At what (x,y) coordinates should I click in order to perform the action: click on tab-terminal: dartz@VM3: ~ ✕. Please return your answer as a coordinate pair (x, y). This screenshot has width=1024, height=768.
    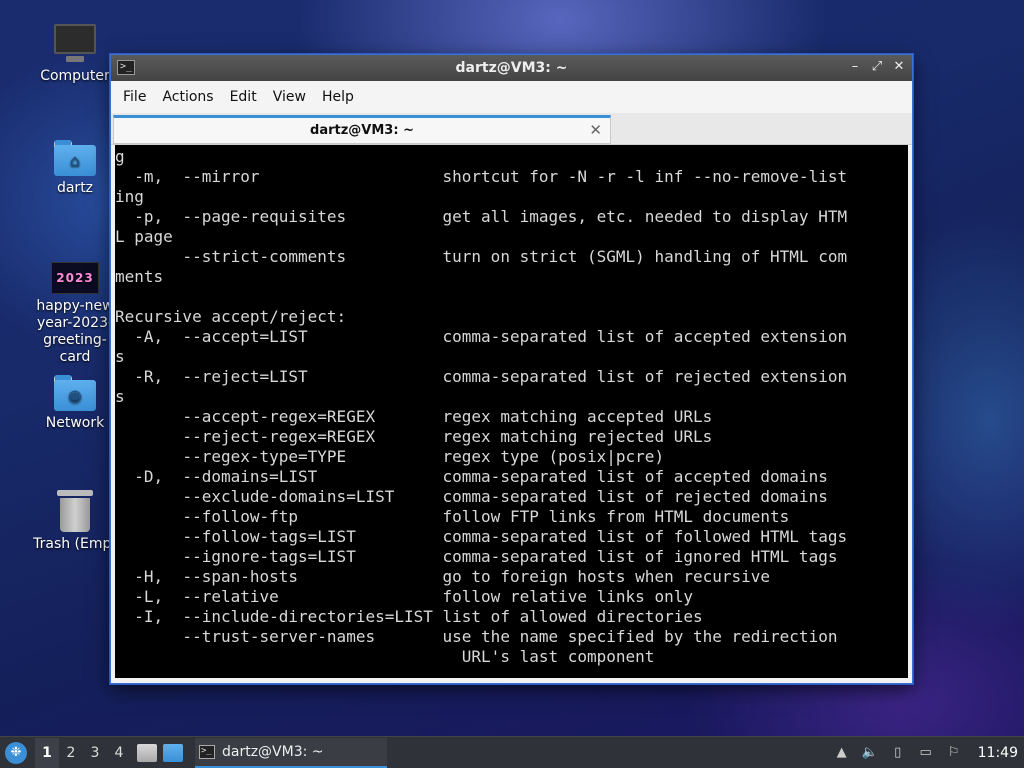
    Looking at the image, I should click on (362, 129).